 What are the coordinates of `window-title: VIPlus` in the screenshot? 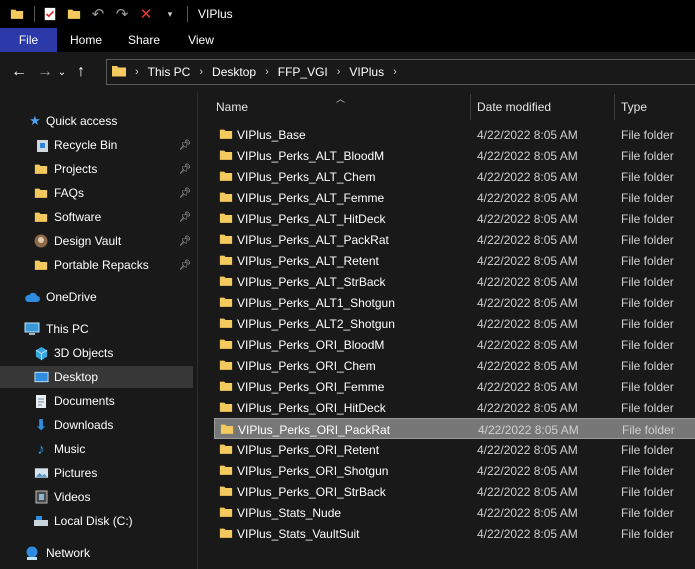 It's located at (215, 14).